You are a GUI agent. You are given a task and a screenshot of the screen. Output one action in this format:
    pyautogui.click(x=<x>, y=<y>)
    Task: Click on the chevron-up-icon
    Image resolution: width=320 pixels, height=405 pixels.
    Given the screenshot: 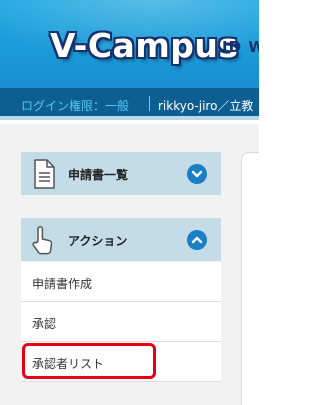 What is the action you would take?
    pyautogui.click(x=197, y=240)
    